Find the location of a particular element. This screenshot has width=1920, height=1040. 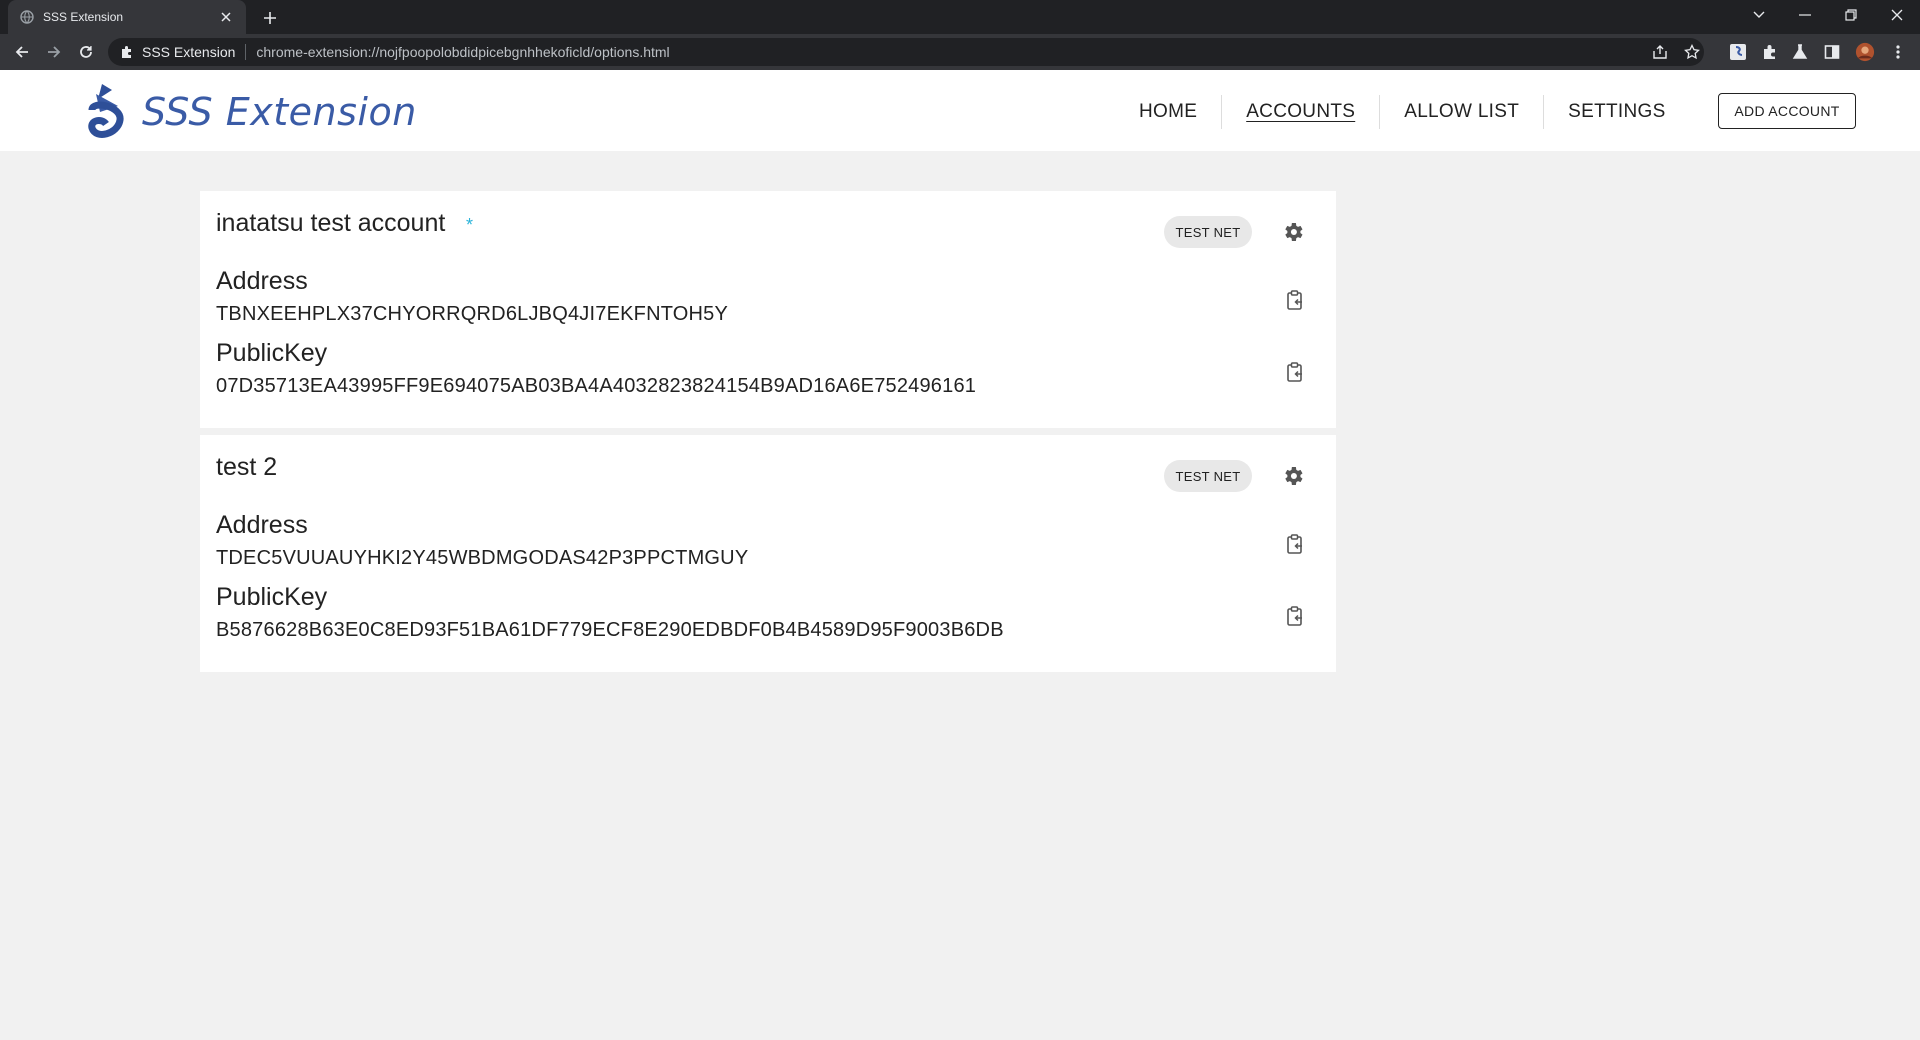

brand-title: SSS Extension is located at coordinates (279, 112).